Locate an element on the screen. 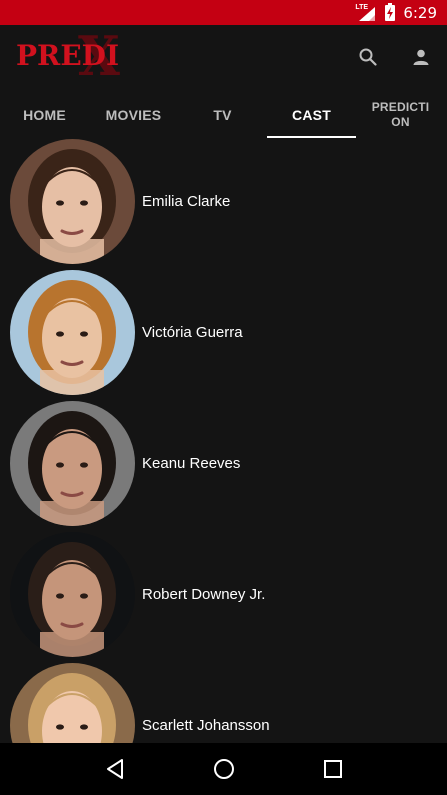 This screenshot has height=795, width=447. account-button is located at coordinates (421, 57).